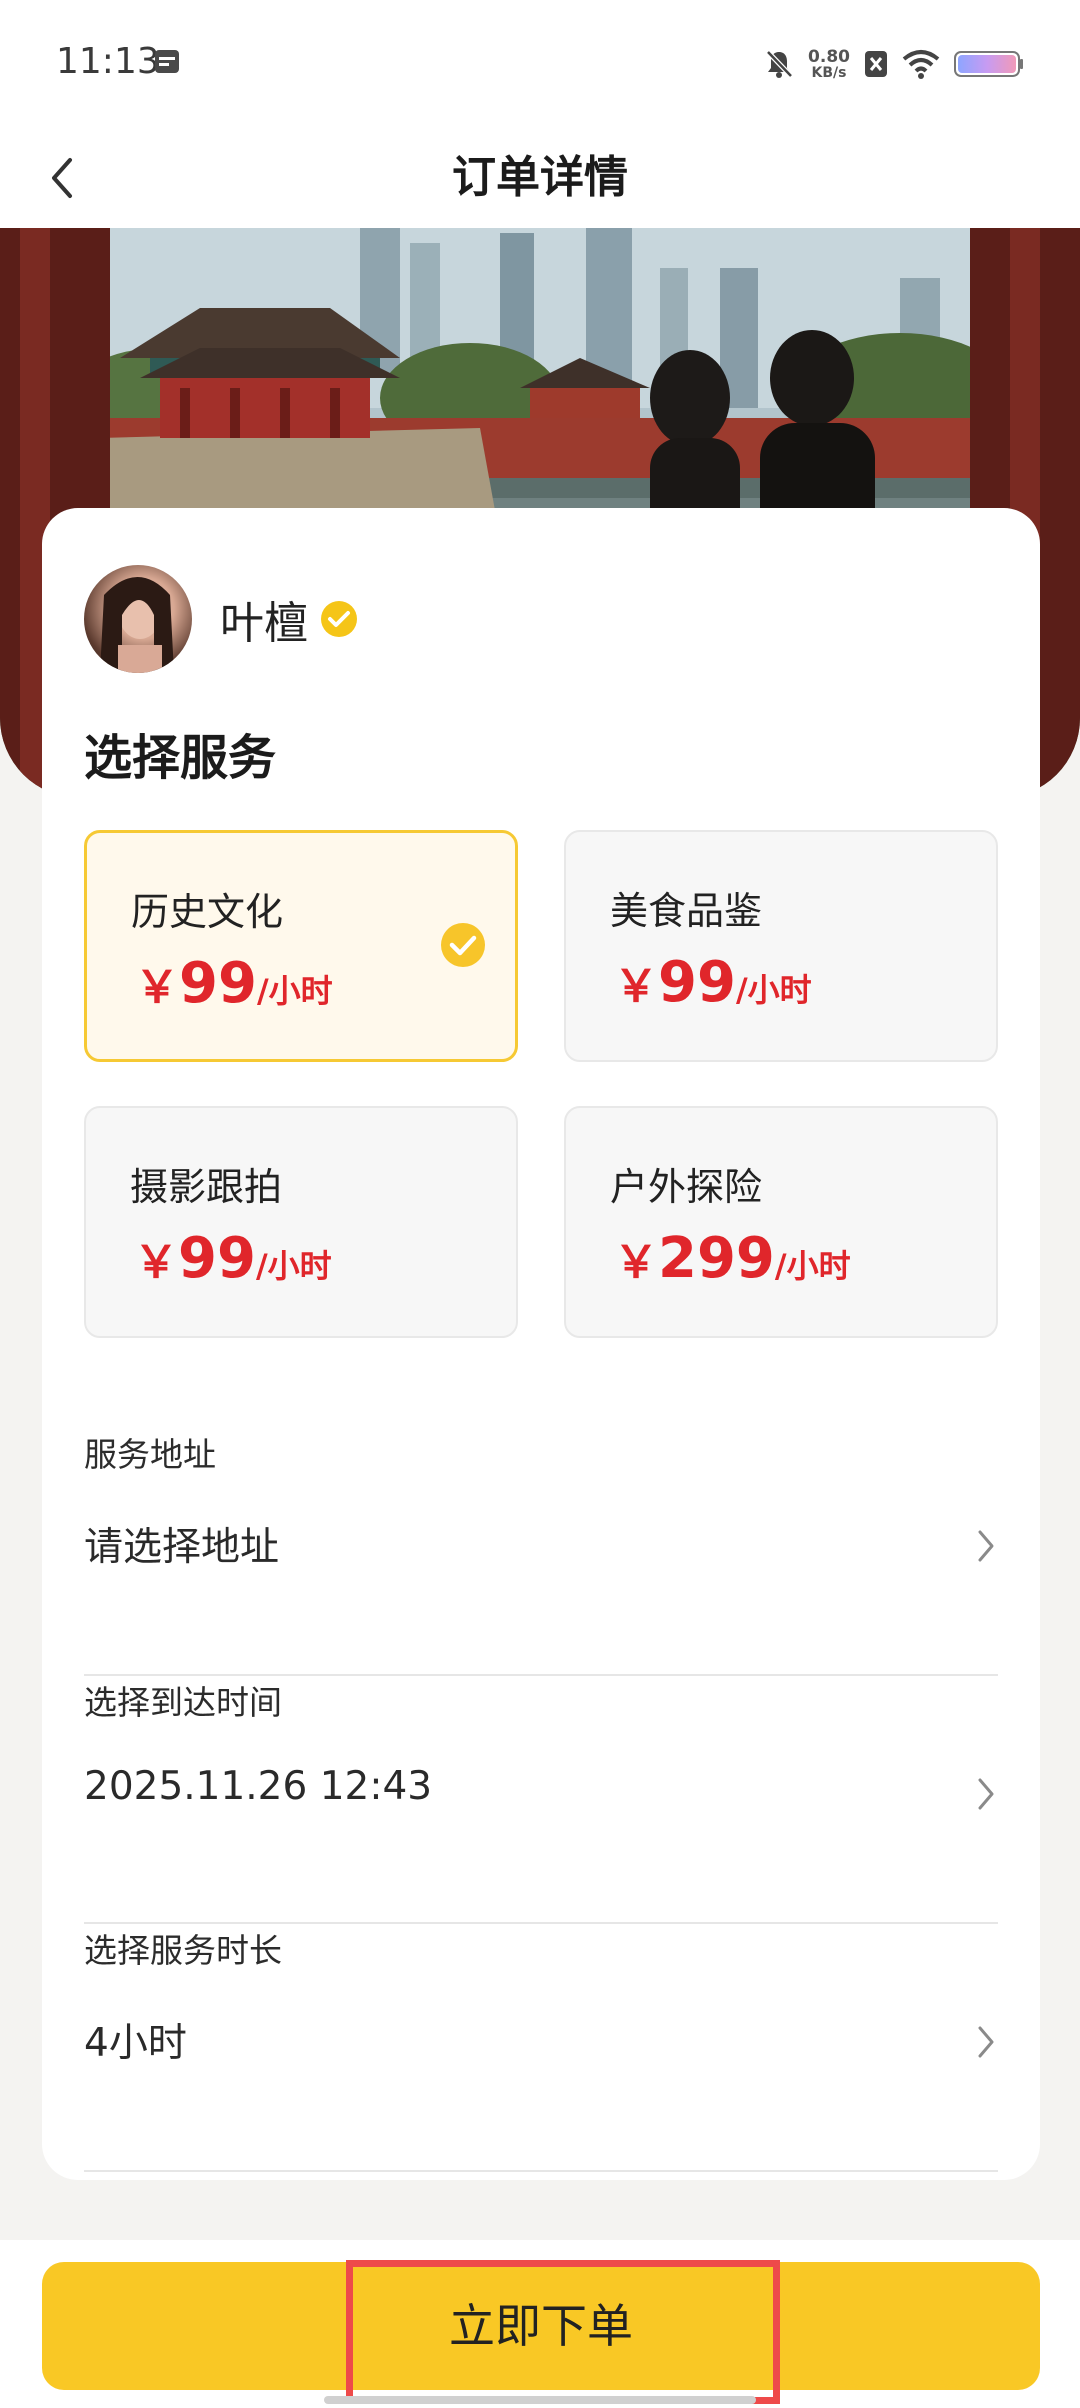 Image resolution: width=1080 pixels, height=2408 pixels. I want to click on calendar-icon, so click(167, 61).